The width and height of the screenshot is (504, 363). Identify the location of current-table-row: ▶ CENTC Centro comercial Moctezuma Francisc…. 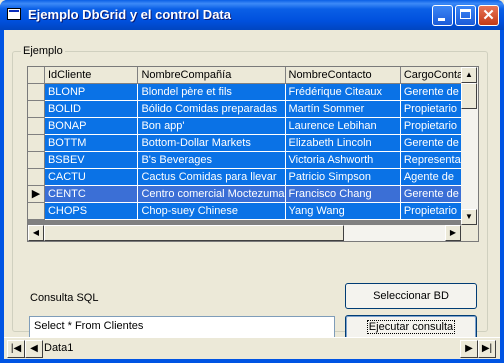
(253, 194).